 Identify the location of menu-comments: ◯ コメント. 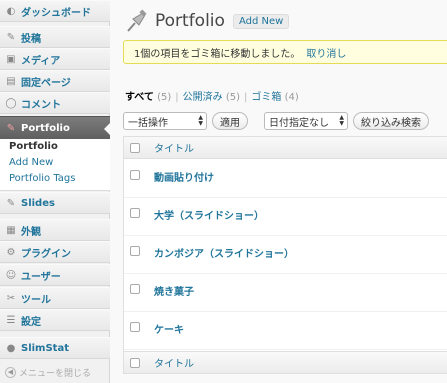
(55, 103).